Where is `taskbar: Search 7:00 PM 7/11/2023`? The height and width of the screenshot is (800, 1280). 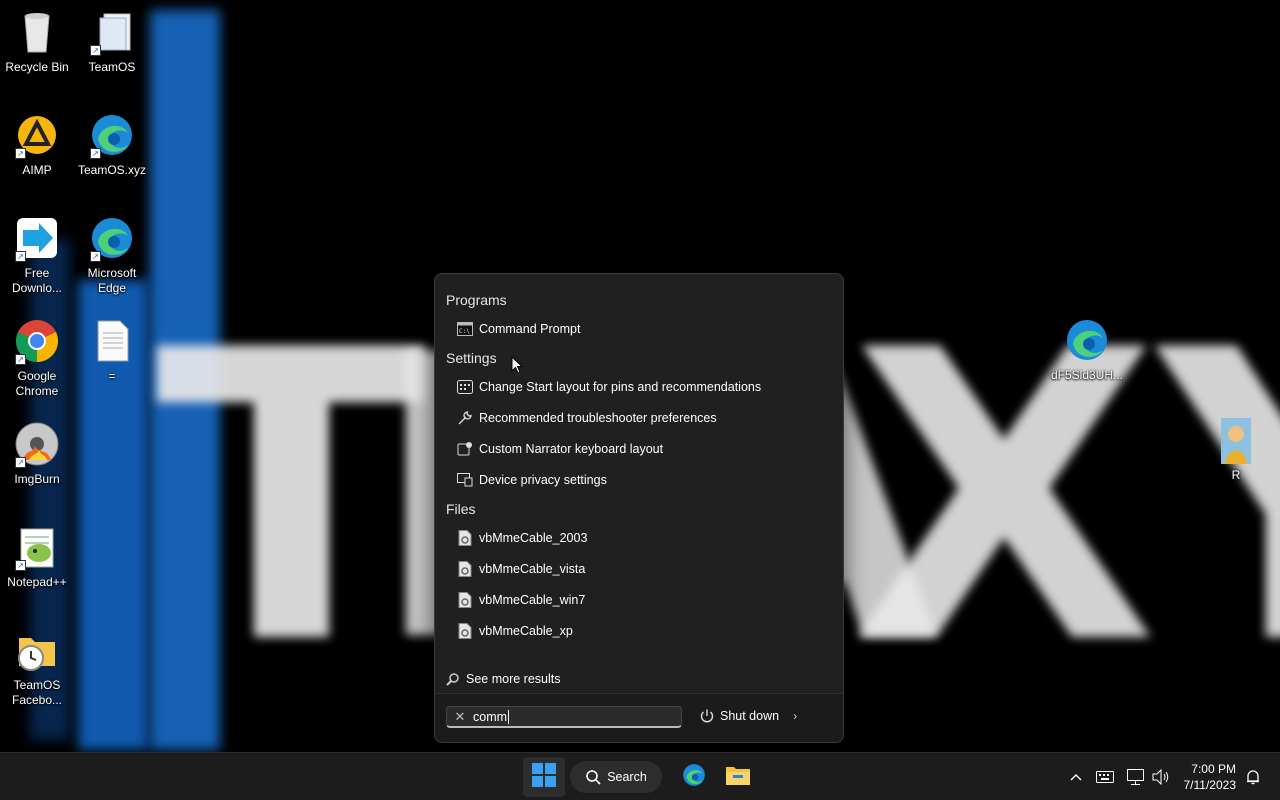 taskbar: Search 7:00 PM 7/11/2023 is located at coordinates (640, 776).